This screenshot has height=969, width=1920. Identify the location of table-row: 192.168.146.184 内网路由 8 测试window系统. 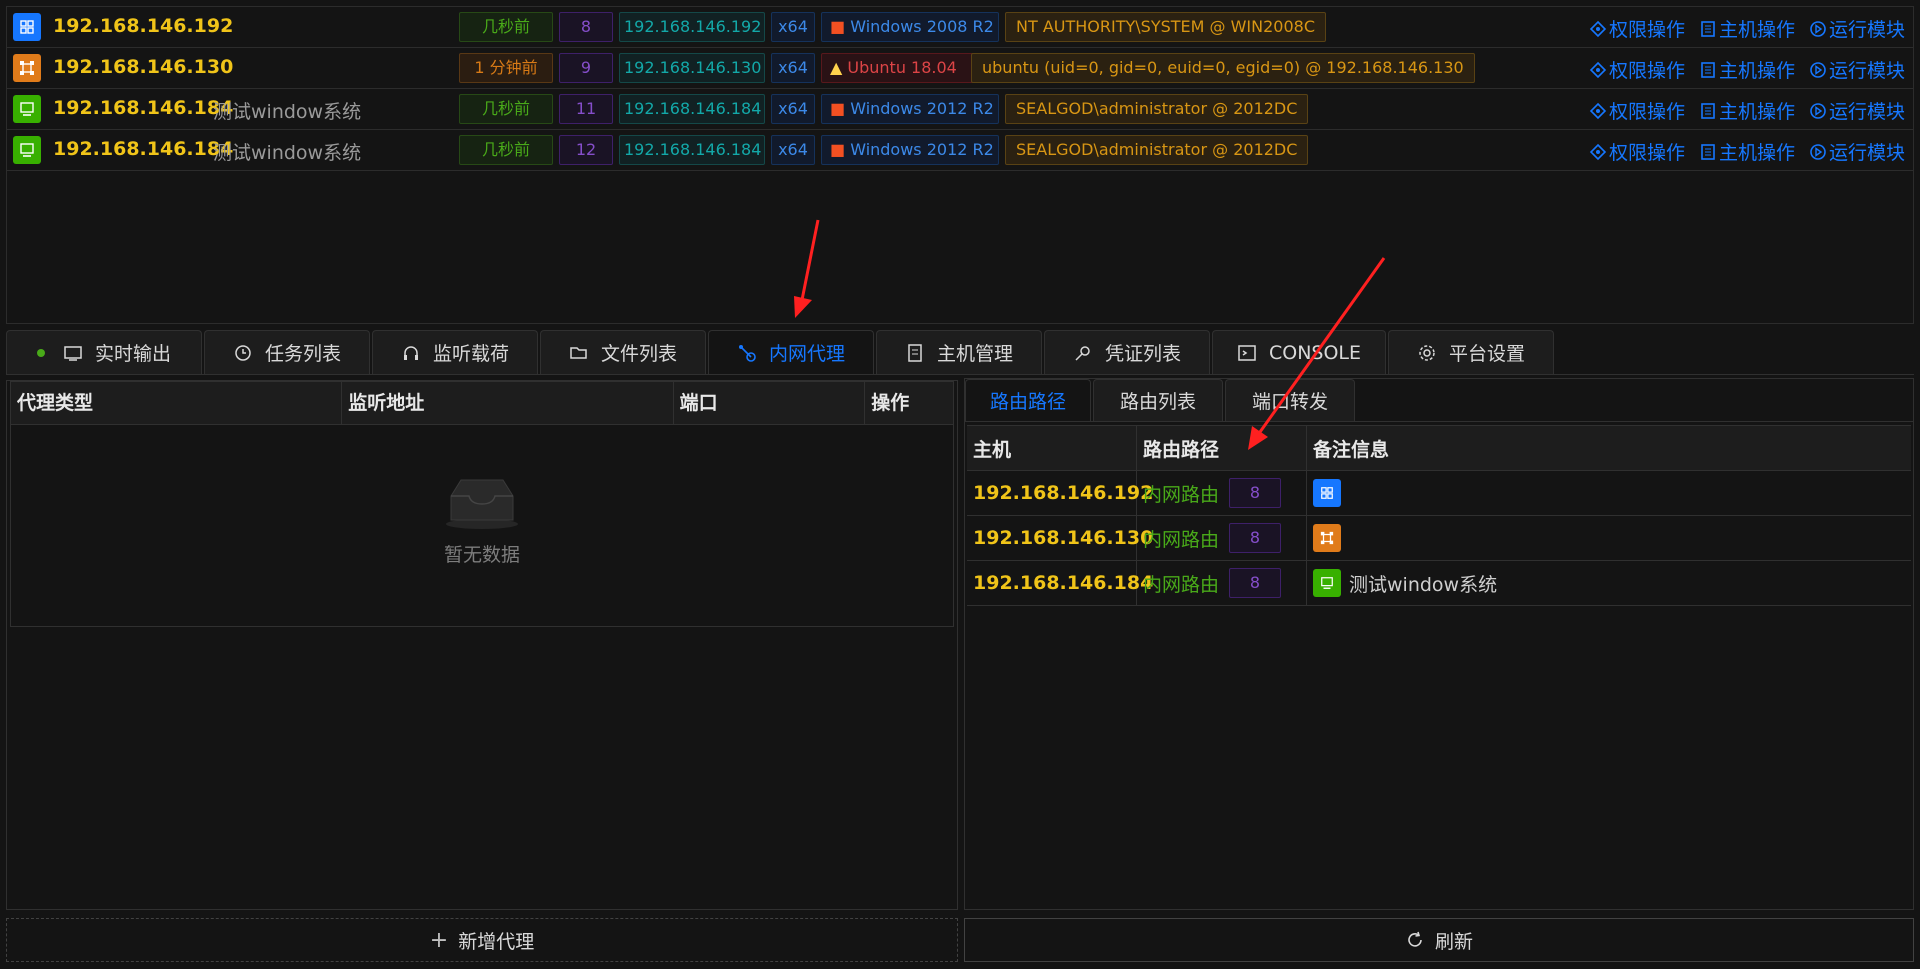
(1439, 583).